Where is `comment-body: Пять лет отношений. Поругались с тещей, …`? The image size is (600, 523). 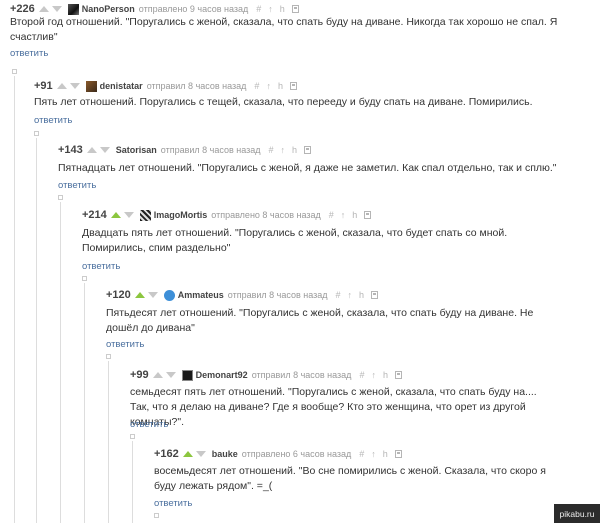 comment-body: Пять лет отношений. Поругались с тещей, … is located at coordinates (283, 102).